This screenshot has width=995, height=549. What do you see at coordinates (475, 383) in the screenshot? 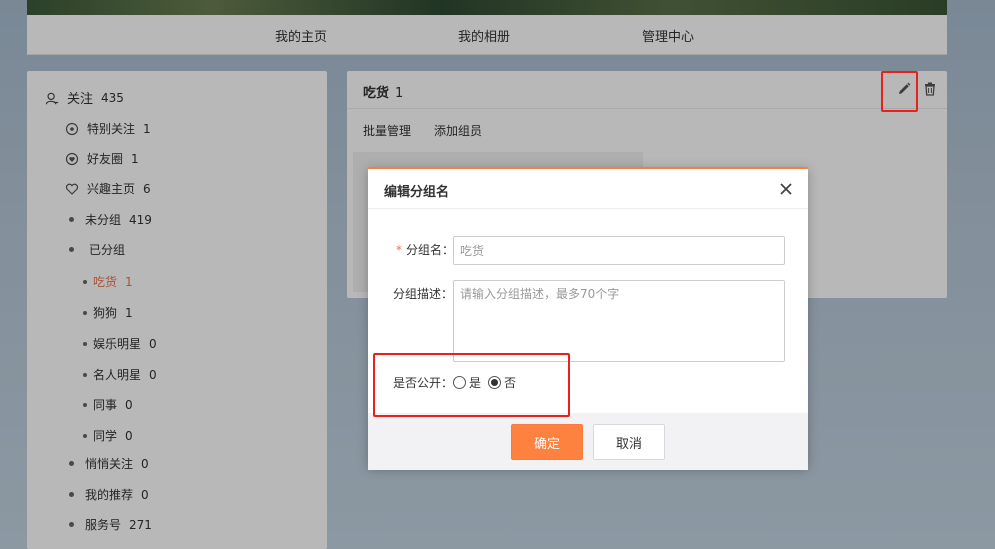
I see `public-yes-label: 是` at bounding box center [475, 383].